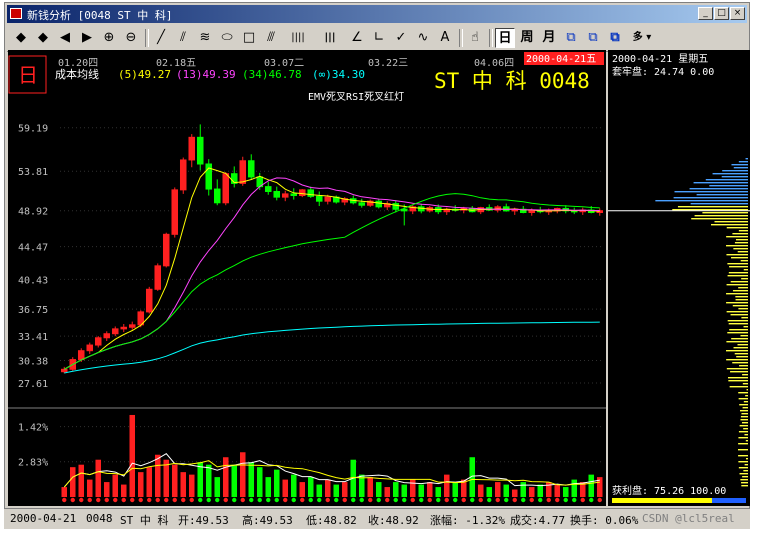  I want to click on status-low: 低:48.82, so click(331, 520).